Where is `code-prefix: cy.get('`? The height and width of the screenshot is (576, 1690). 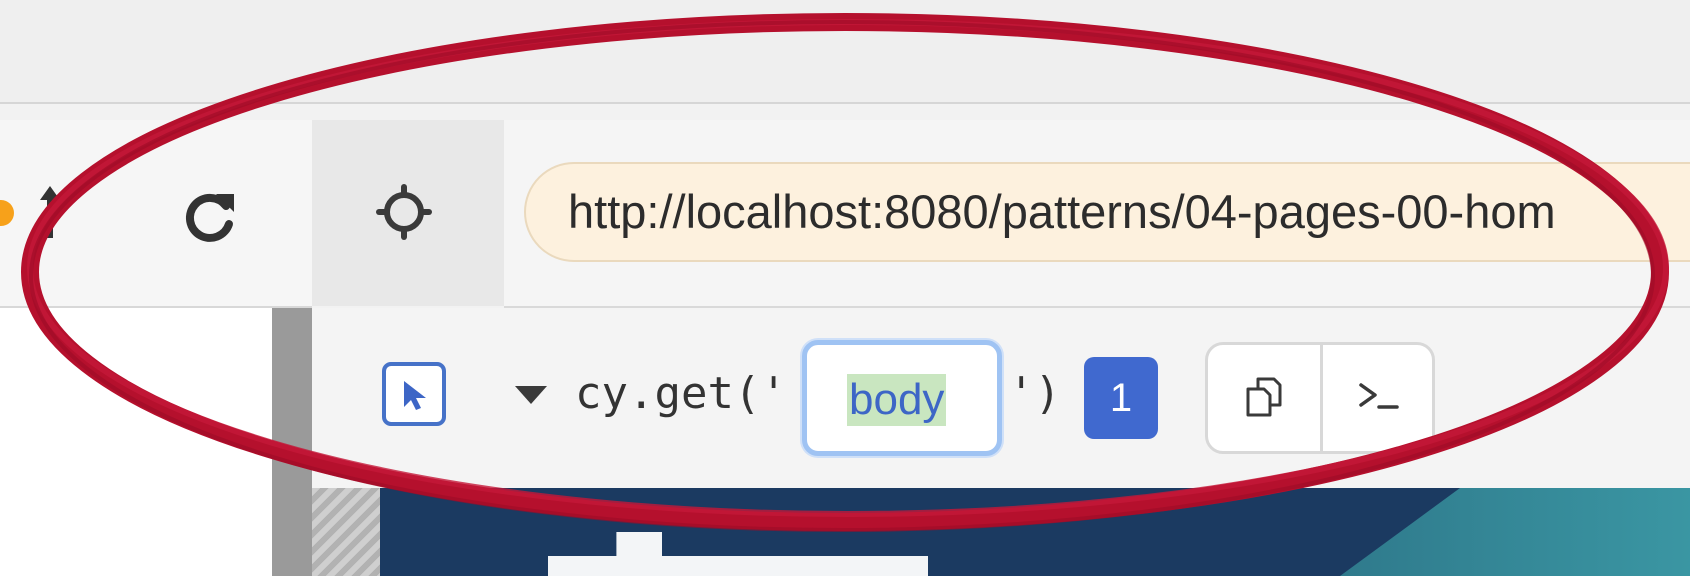
code-prefix: cy.get(' is located at coordinates (681, 393).